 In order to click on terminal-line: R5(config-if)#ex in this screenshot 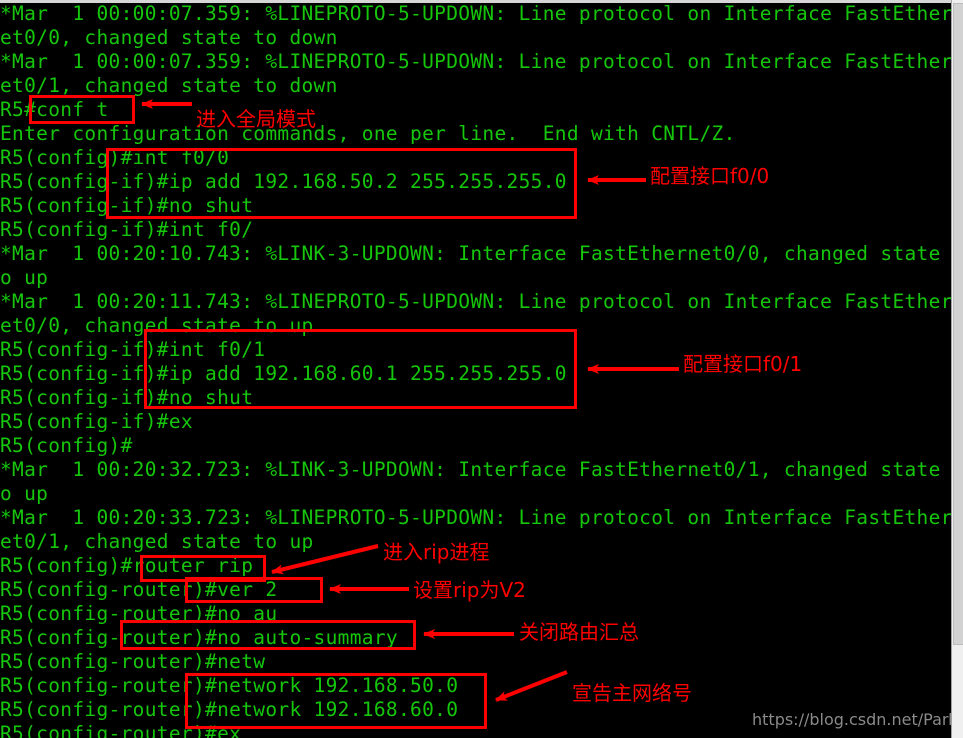, I will do `click(96, 421)`.